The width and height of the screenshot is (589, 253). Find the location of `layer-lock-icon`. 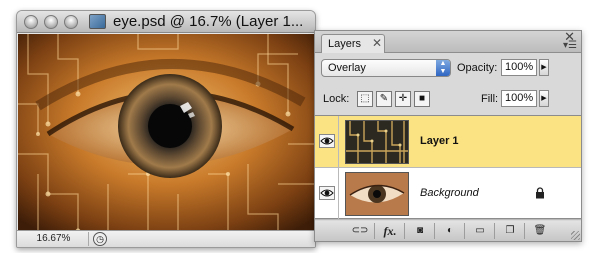

layer-lock-icon is located at coordinates (540, 193).